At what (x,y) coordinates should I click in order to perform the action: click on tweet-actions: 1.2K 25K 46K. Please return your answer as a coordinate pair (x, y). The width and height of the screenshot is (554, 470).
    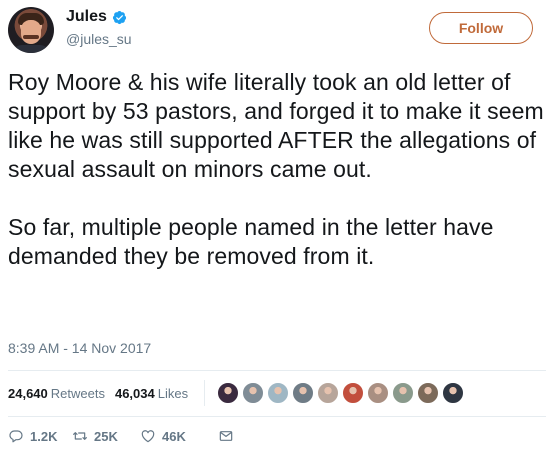
    Looking at the image, I should click on (124, 436).